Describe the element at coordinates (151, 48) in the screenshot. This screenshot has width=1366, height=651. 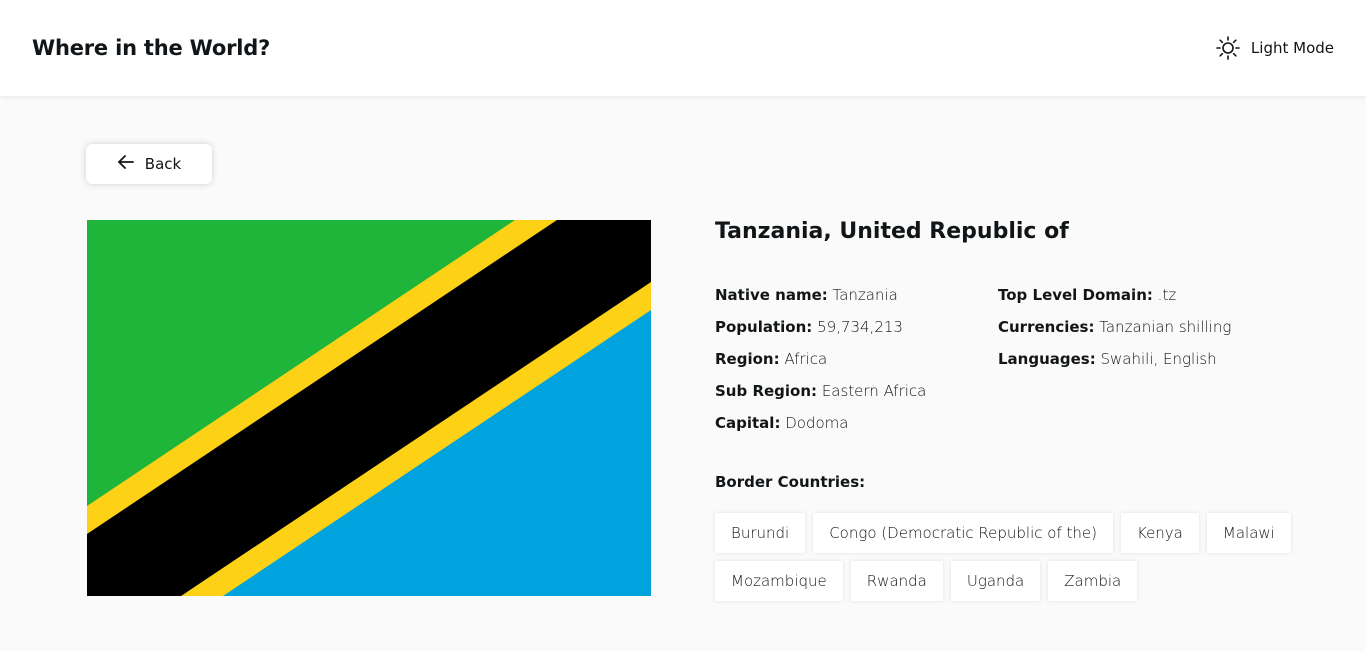
I see `app-title: Where in the World?` at that location.